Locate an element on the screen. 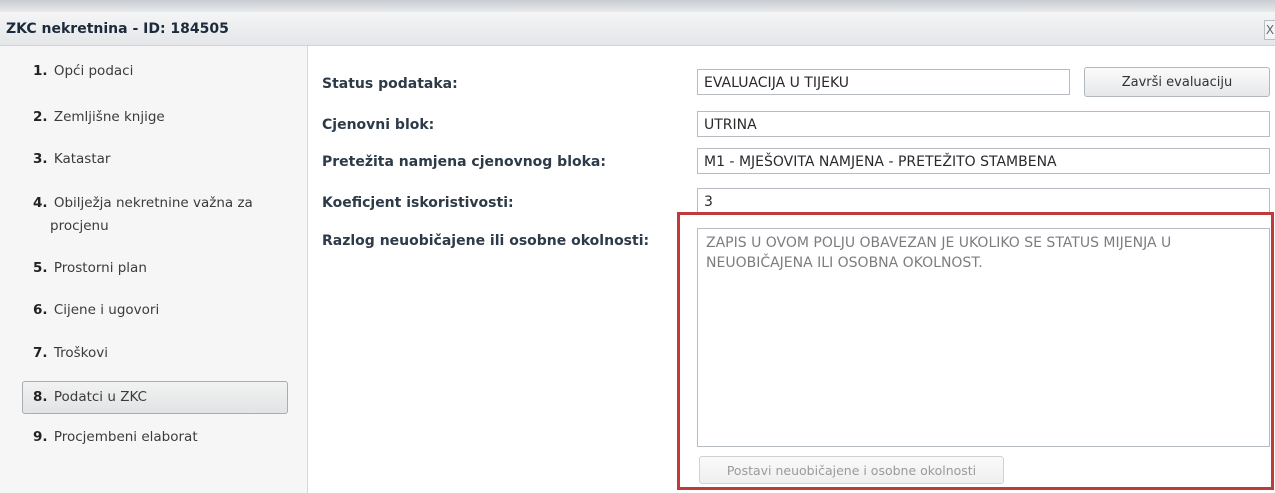 This screenshot has height=493, width=1275. sidebar-item-number: 8. is located at coordinates (40, 397).